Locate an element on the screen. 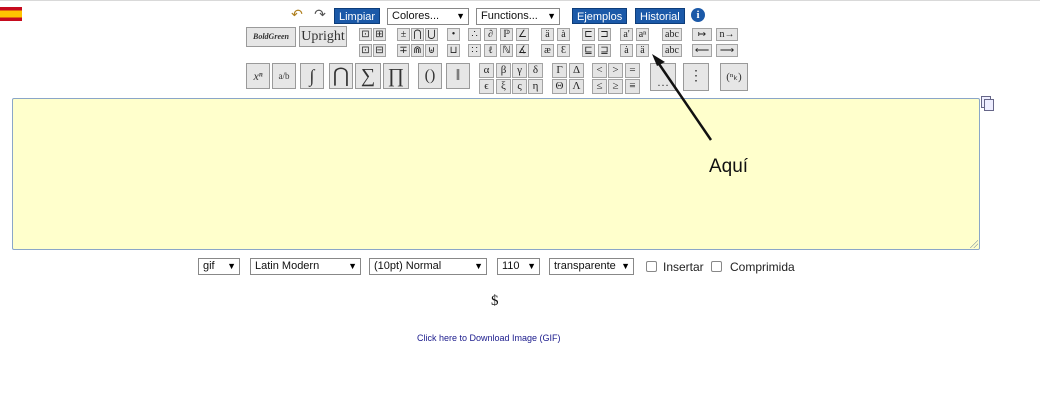 Image resolution: width=1040 pixels, height=413 pixels. font-value: Latin Modern is located at coordinates (287, 266).